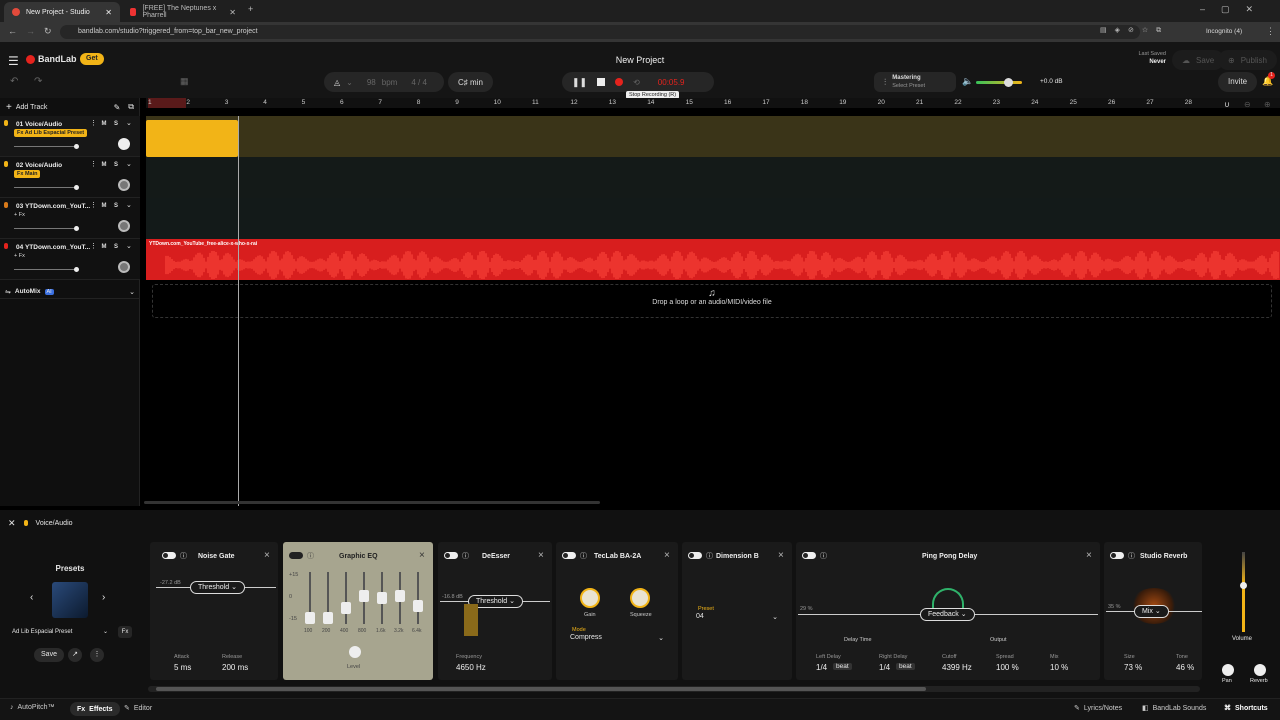 This screenshot has height=720, width=1280. What do you see at coordinates (1247, 104) in the screenshot?
I see `zoom-out-icon: ⊖` at bounding box center [1247, 104].